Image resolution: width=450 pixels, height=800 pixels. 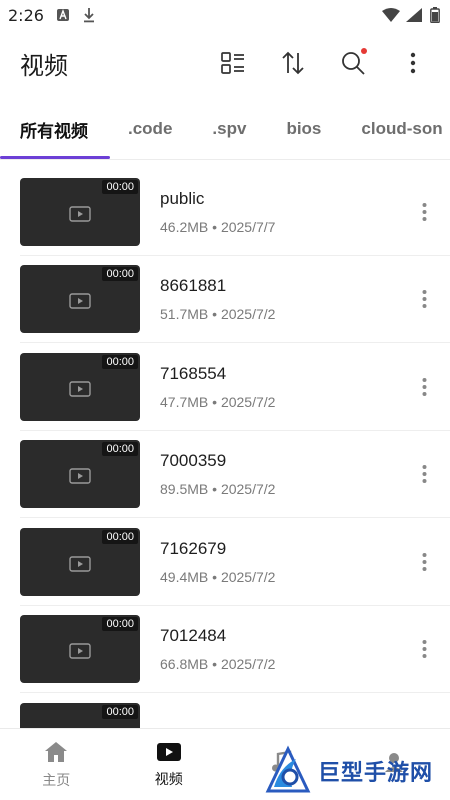 I want to click on video-title: 7012484, so click(x=193, y=636).